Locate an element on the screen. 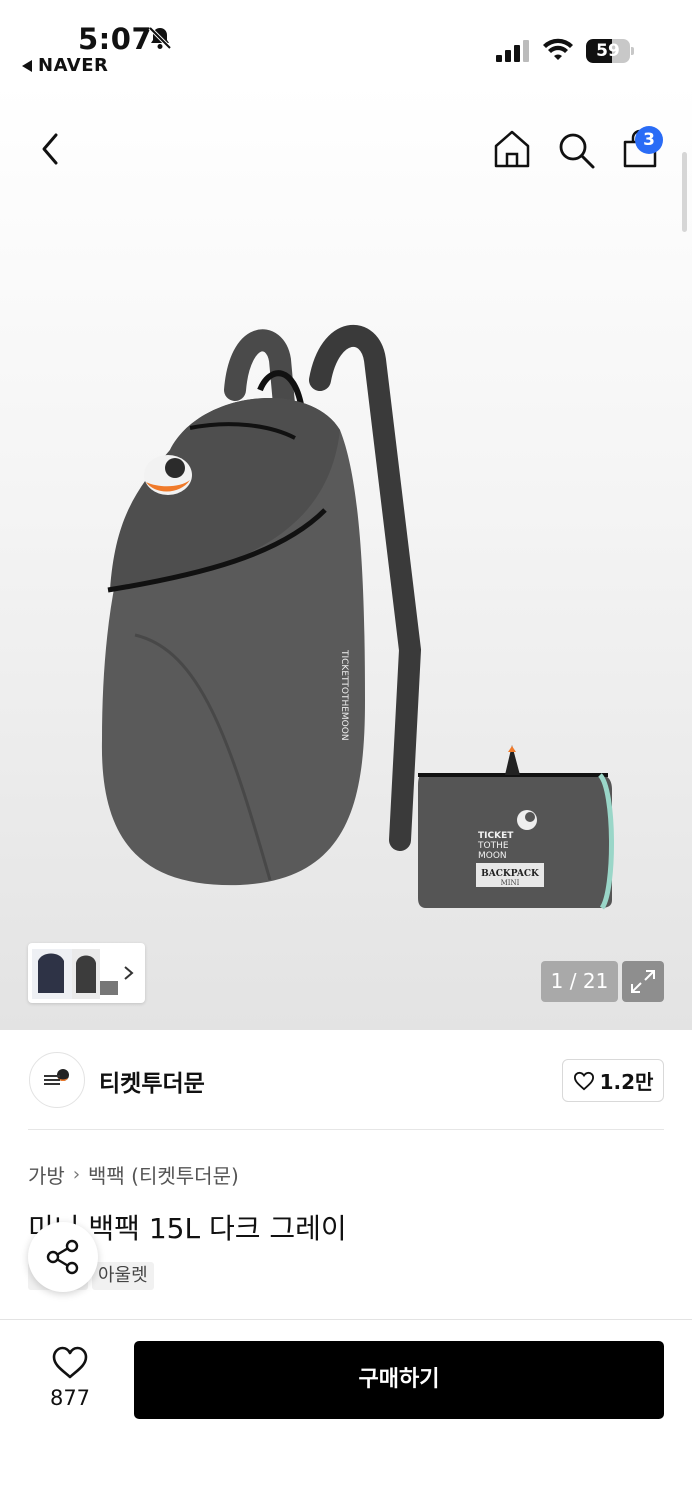 Image resolution: width=692 pixels, height=1500 pixels. product-tag-outlet: 아울렛 is located at coordinates (123, 1276).